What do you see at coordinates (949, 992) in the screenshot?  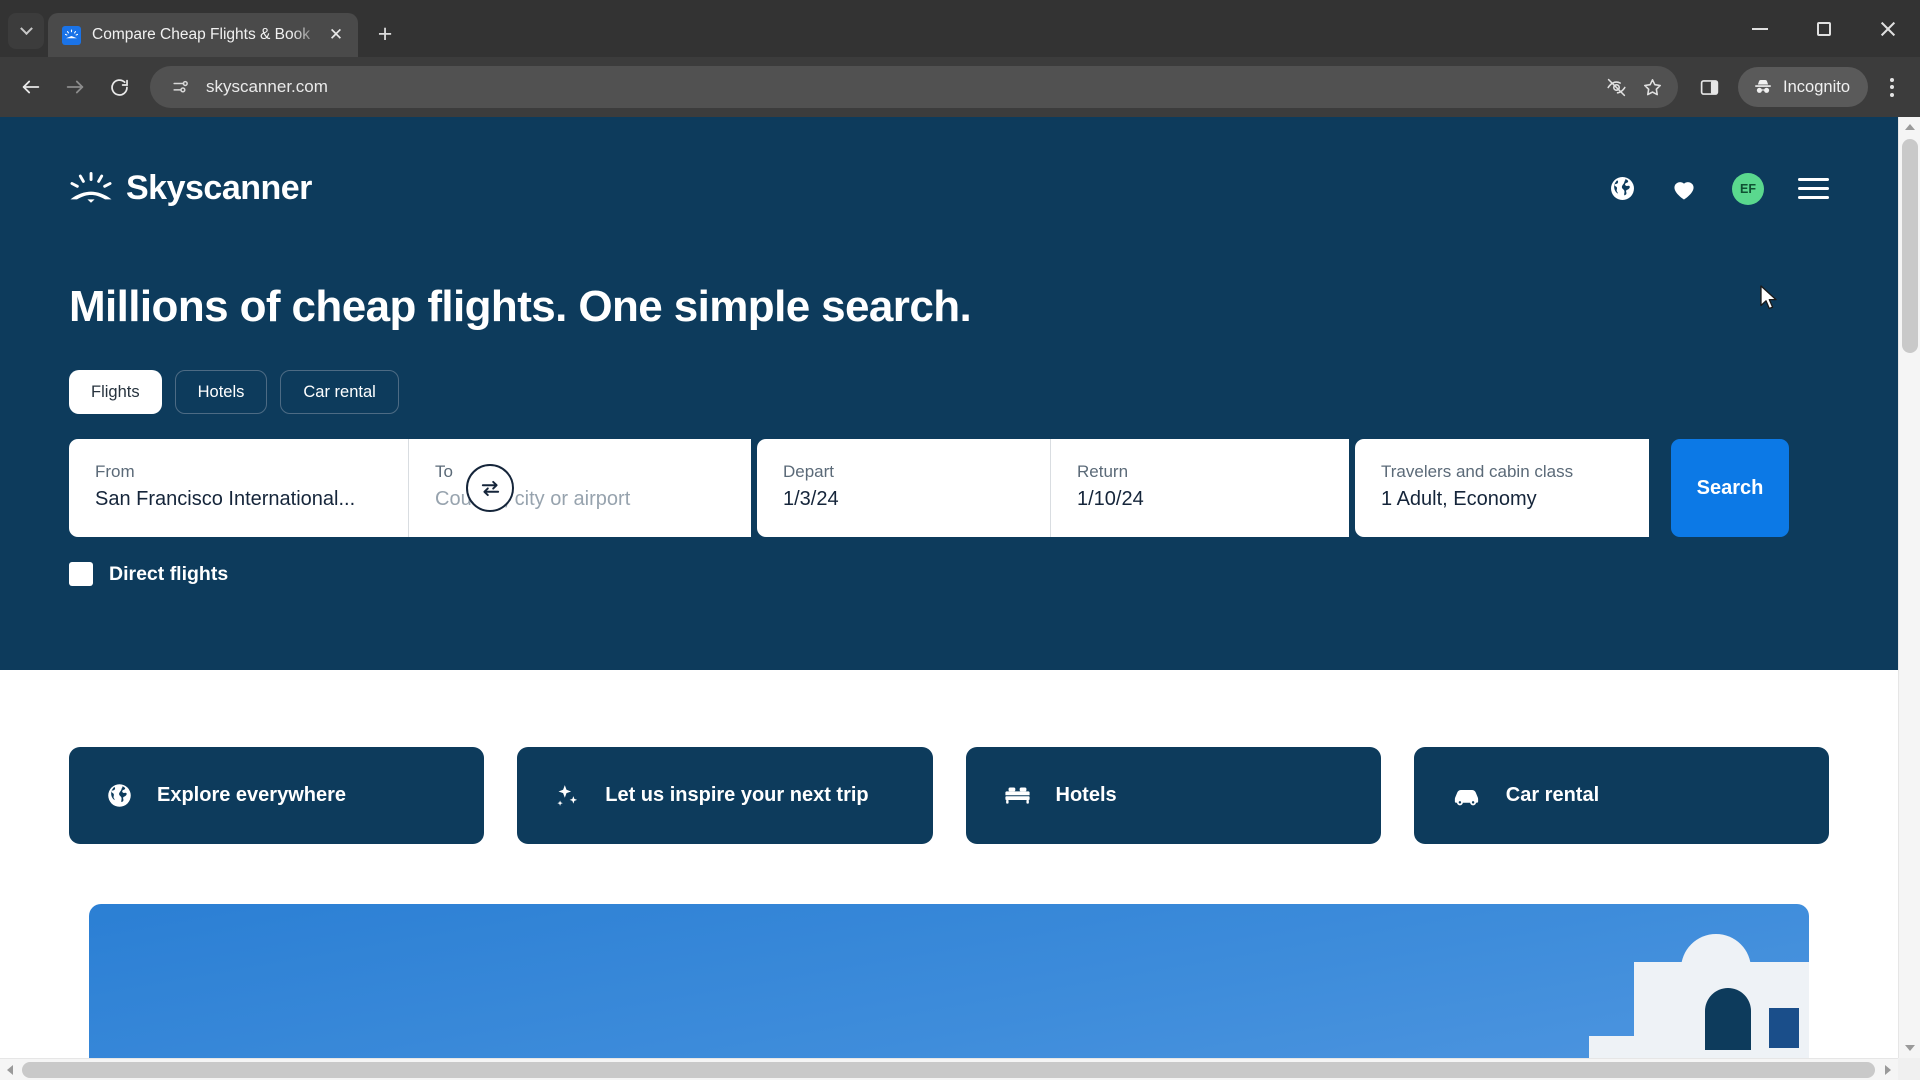 I see `destination-promo-banner: Greece` at bounding box center [949, 992].